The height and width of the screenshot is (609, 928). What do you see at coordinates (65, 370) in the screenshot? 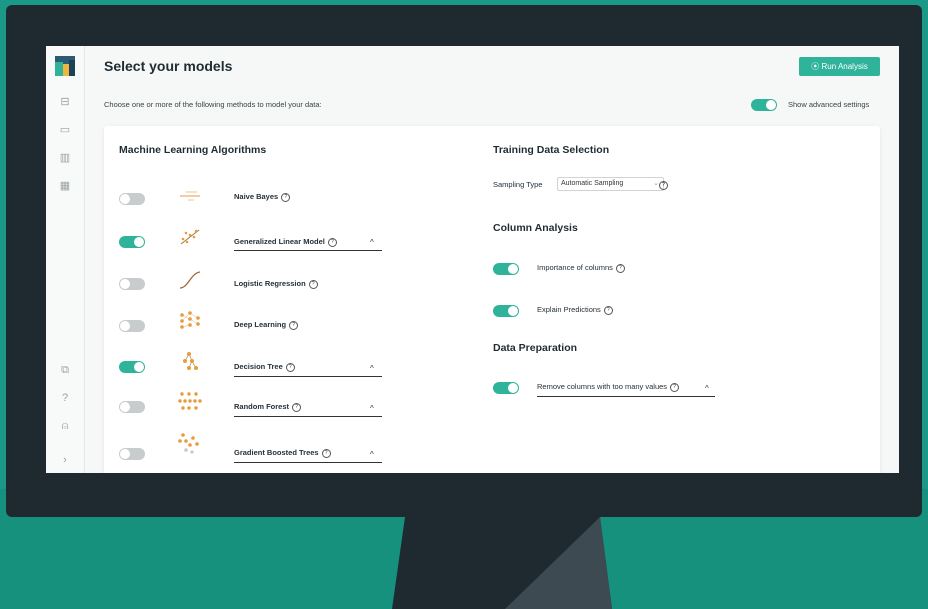
I see `present-icon: ⧉` at bounding box center [65, 370].